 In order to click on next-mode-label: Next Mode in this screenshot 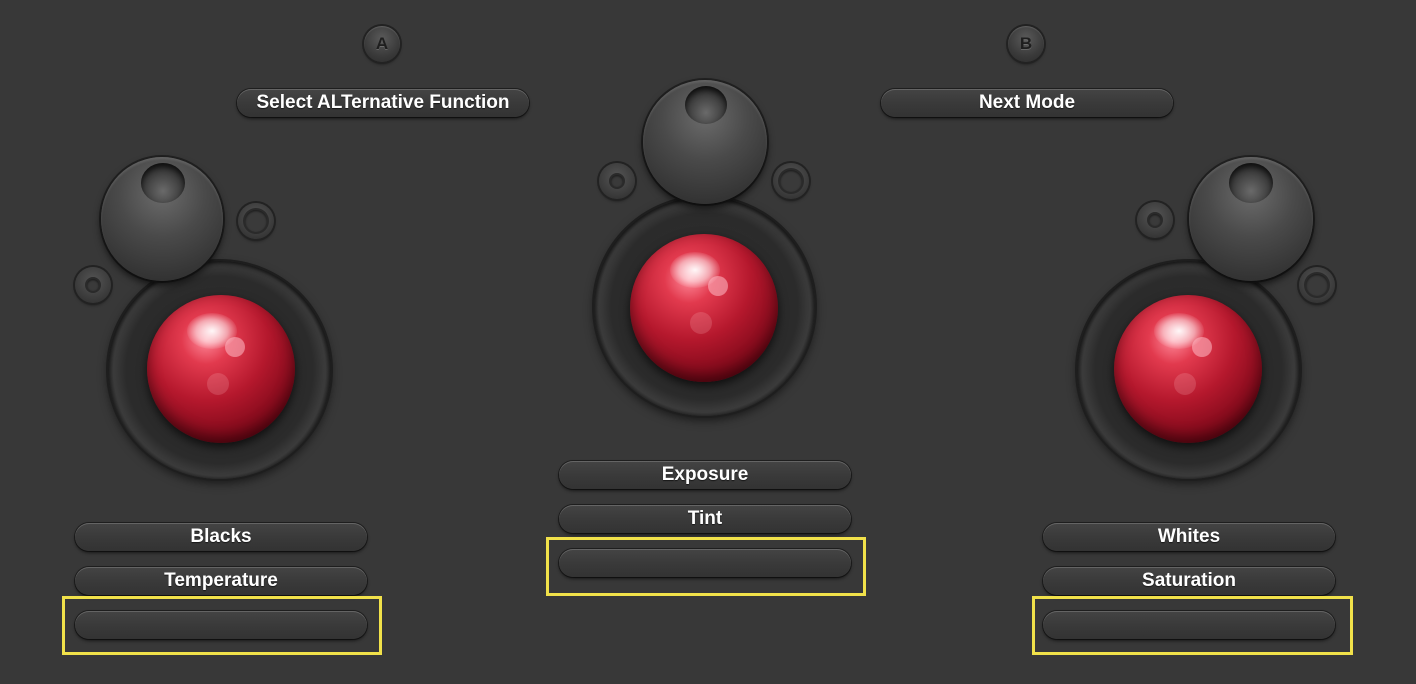, I will do `click(1027, 102)`.